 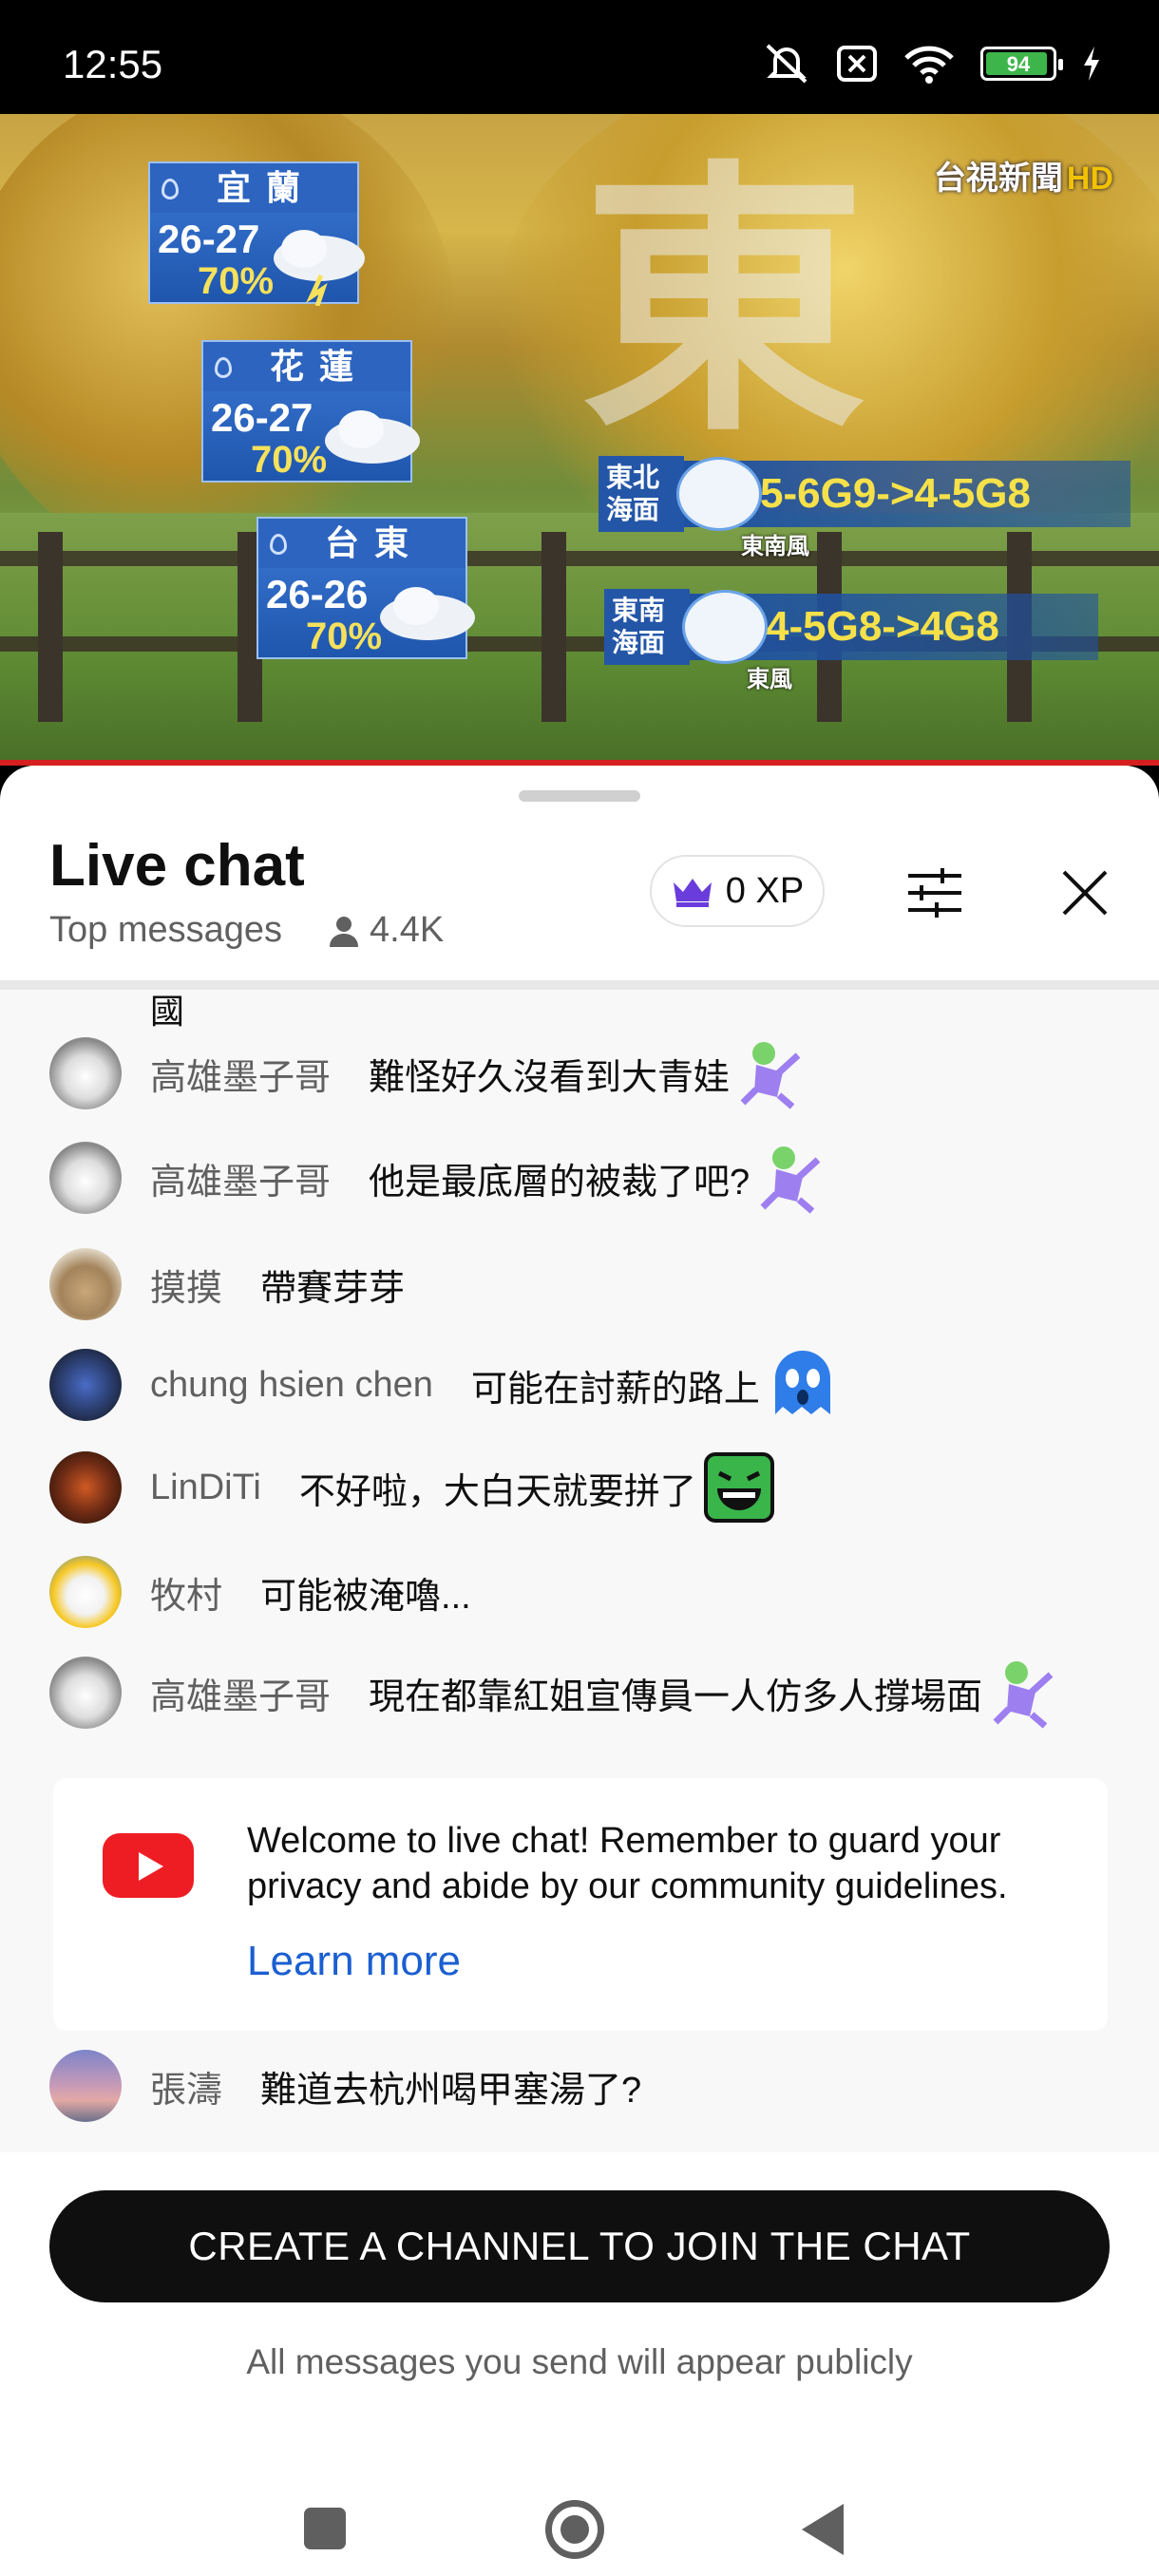 I want to click on weather-card: 花蓮 26-27 70%, so click(x=310, y=411).